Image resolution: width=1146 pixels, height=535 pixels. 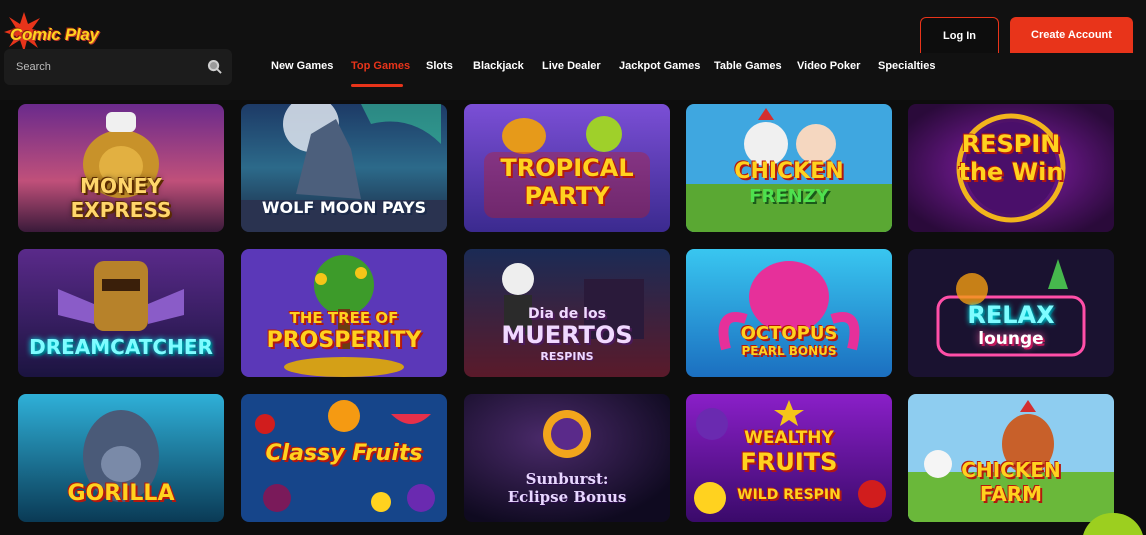 What do you see at coordinates (828, 66) in the screenshot?
I see `nav-video-poker: Video Poker` at bounding box center [828, 66].